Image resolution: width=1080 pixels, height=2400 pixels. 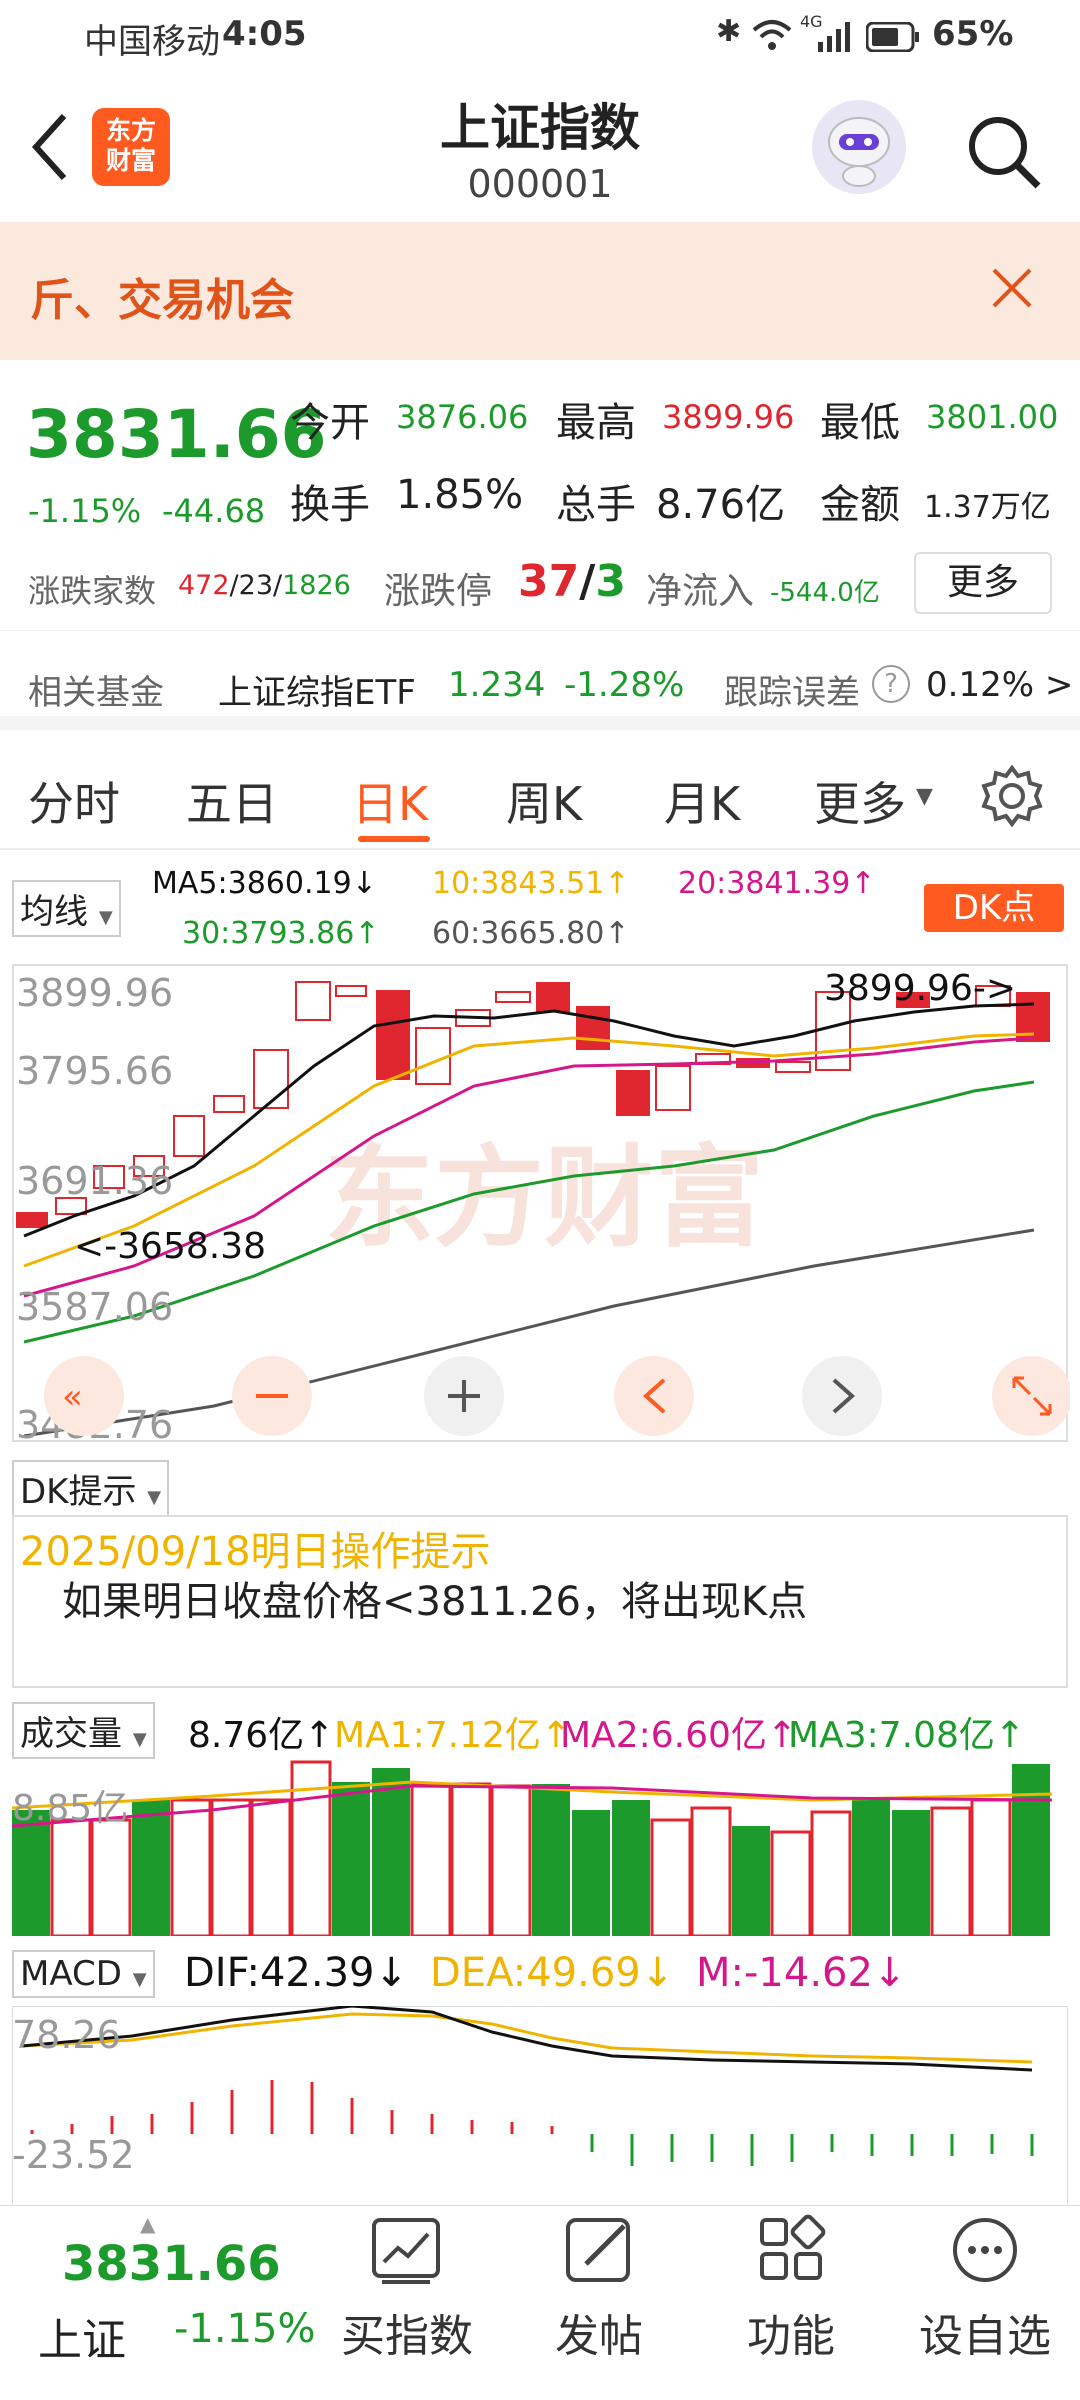 I want to click on tab-more: 更多, so click(x=860, y=801).